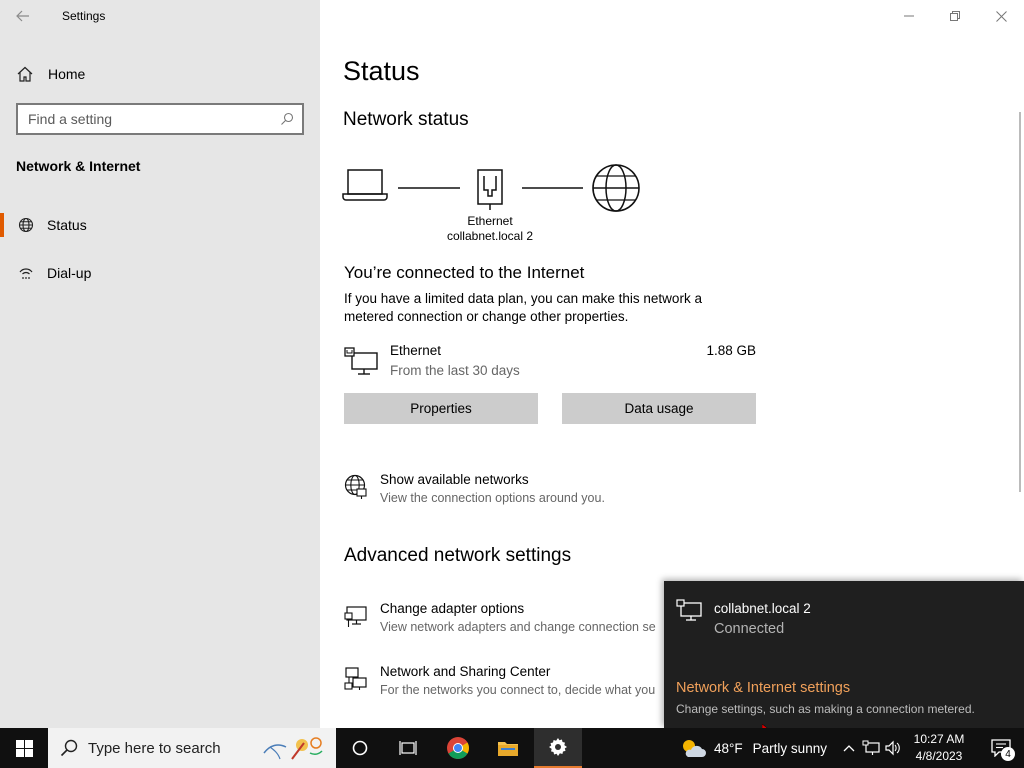 The image size is (1024, 768). I want to click on flyout-network-status: Connected, so click(749, 629).